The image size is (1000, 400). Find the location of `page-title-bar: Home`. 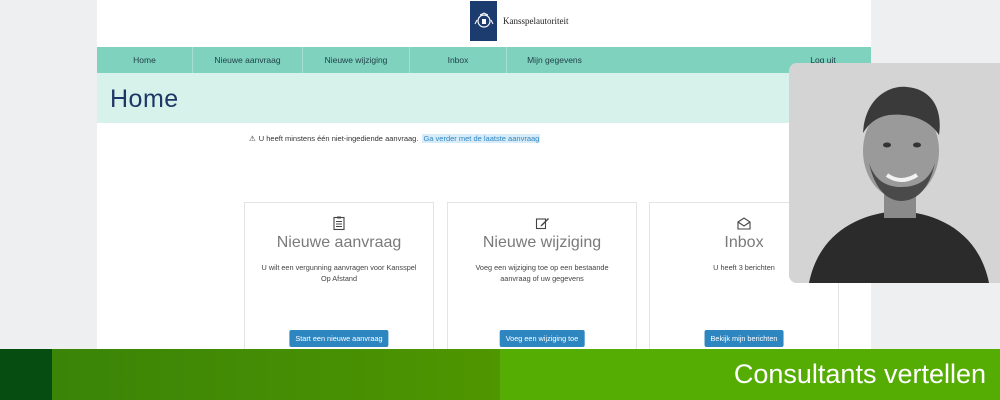

page-title-bar: Home is located at coordinates (484, 98).